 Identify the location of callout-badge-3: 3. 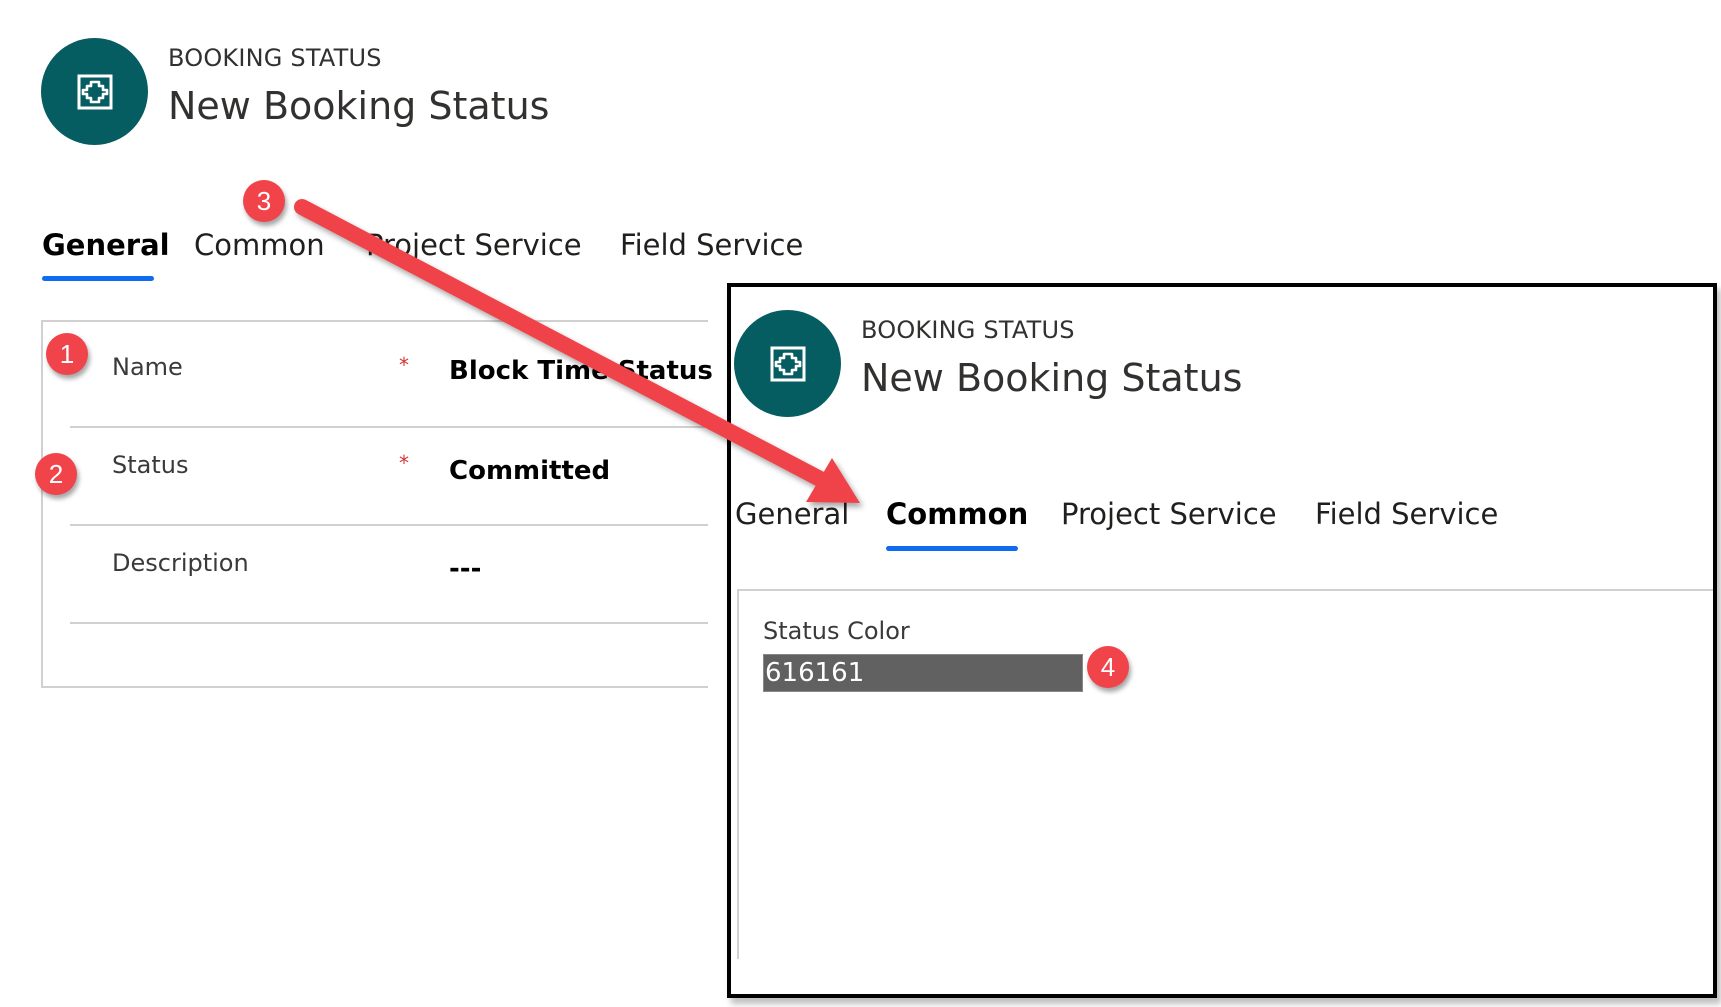
(264, 201).